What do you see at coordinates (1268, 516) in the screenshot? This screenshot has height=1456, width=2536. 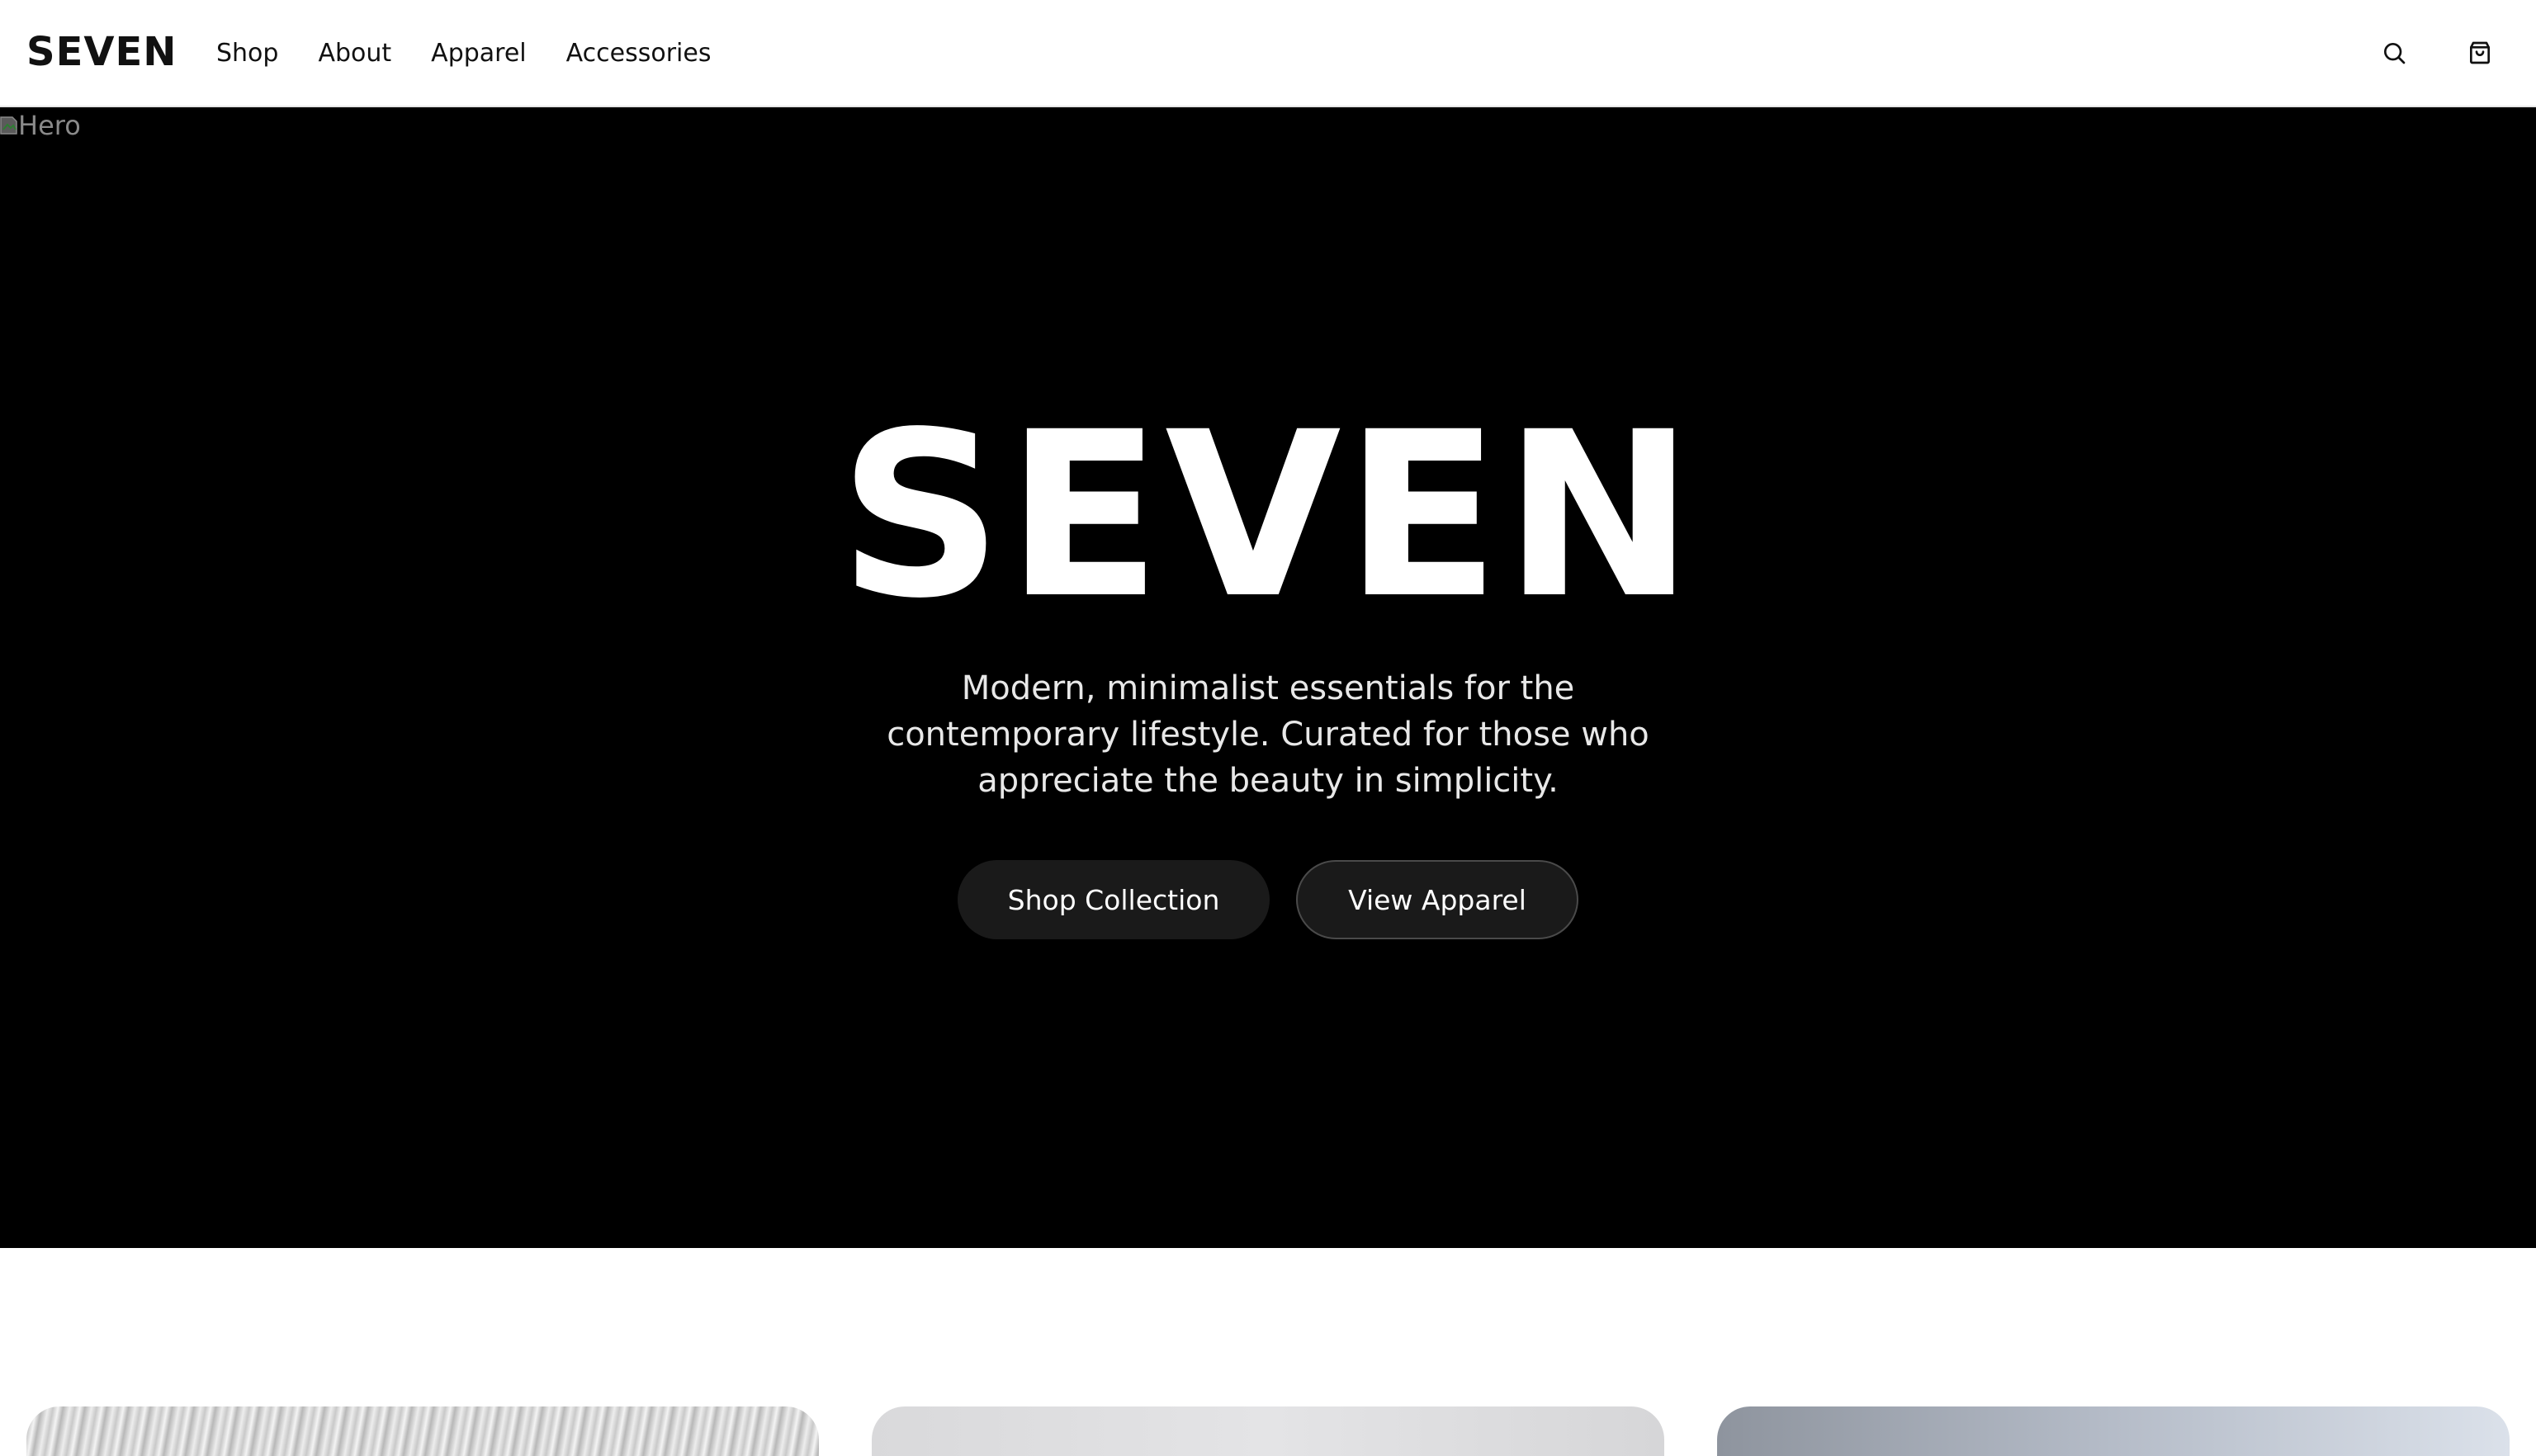 I see `hero-title: SEVEN` at bounding box center [1268, 516].